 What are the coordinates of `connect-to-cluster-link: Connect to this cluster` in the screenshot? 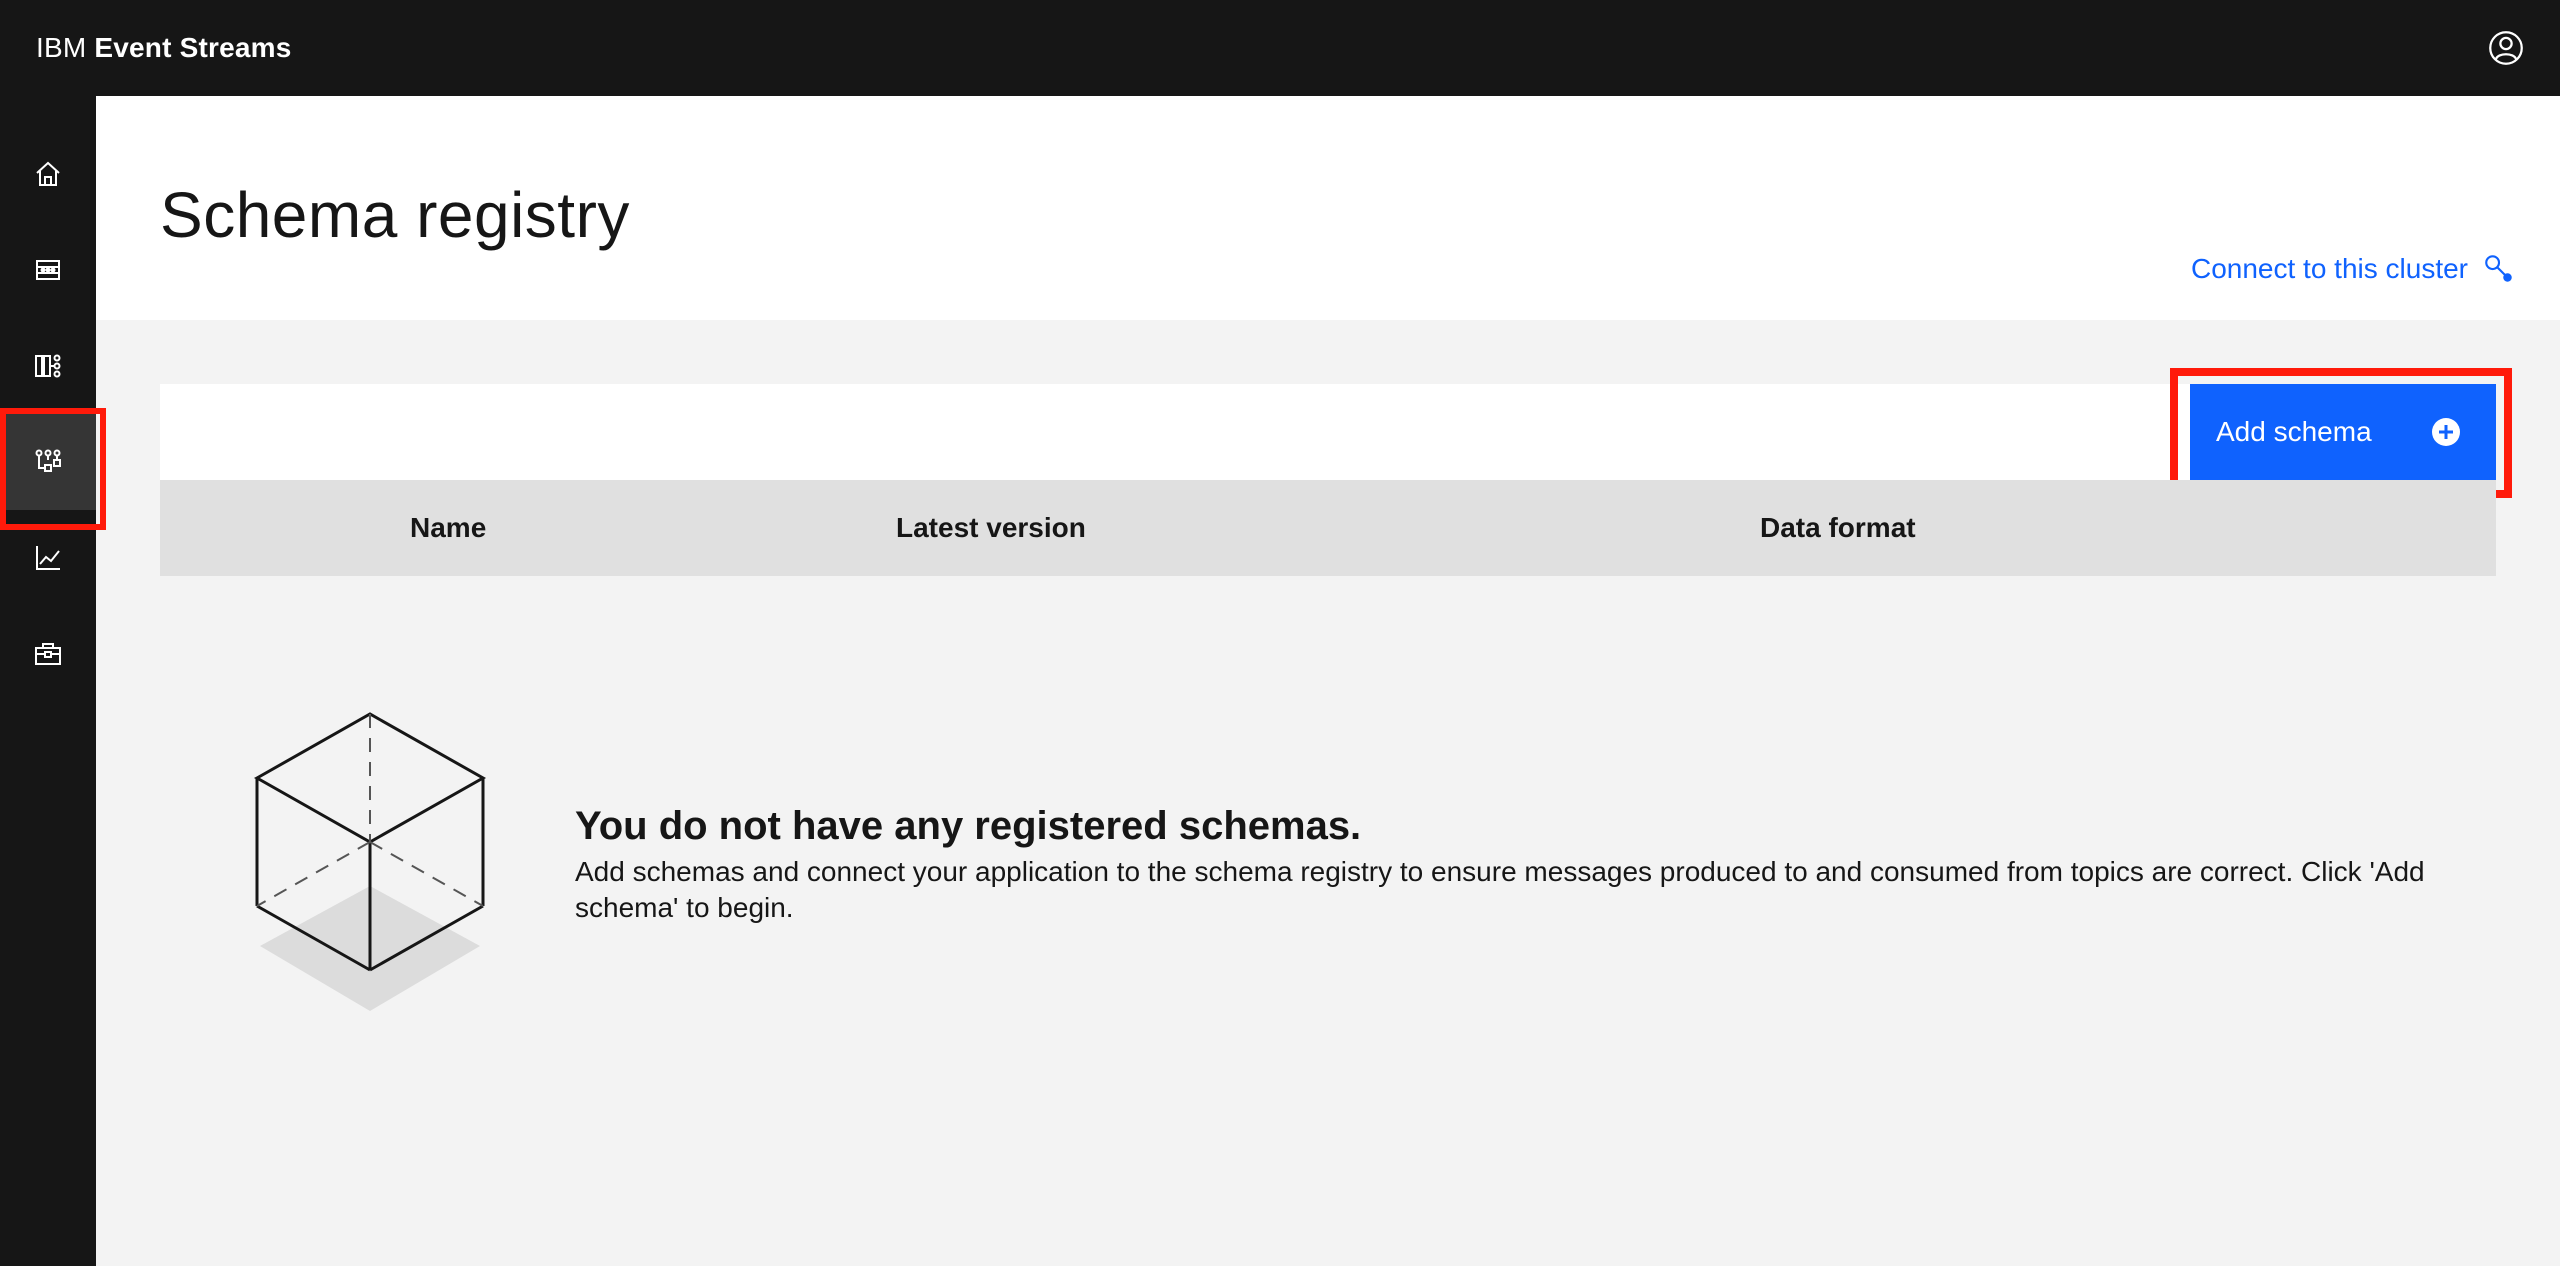 It's located at (2353, 269).